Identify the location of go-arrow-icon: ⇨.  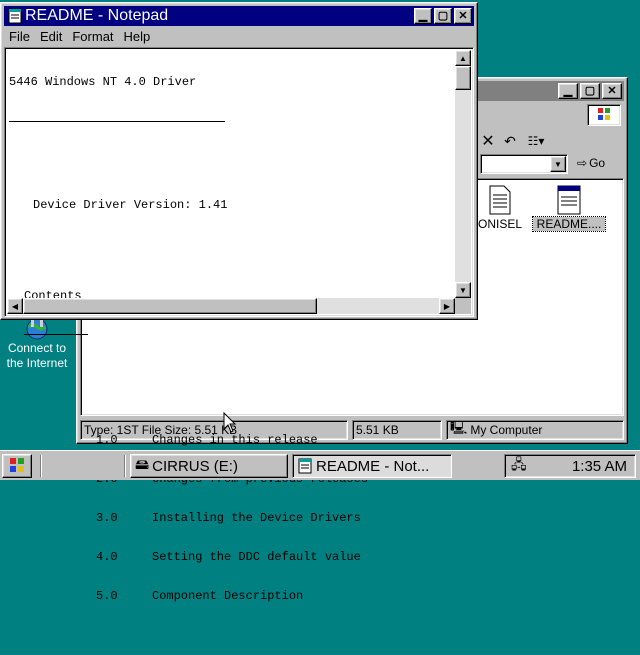
(582, 163).